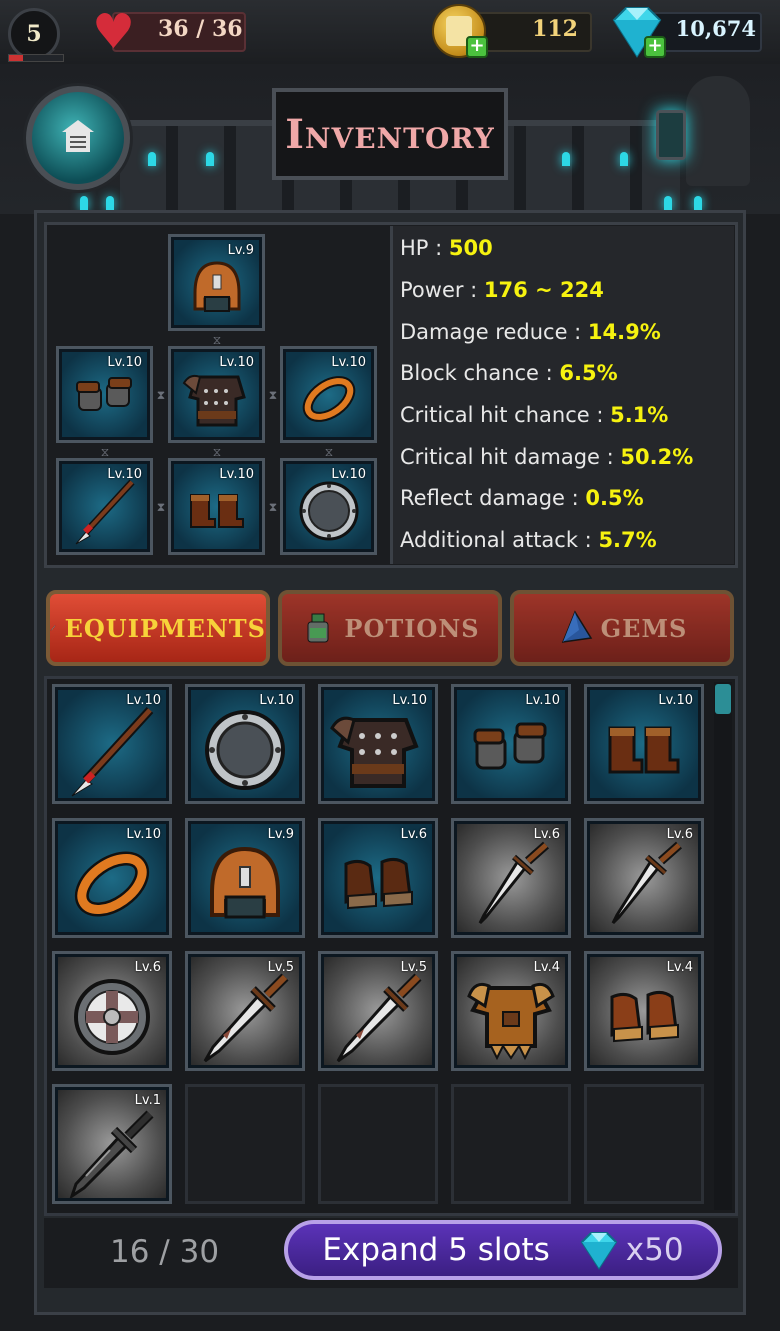 The image size is (780, 1331). Describe the element at coordinates (328, 506) in the screenshot. I see `equipped-slot-shield: Lv.10` at that location.